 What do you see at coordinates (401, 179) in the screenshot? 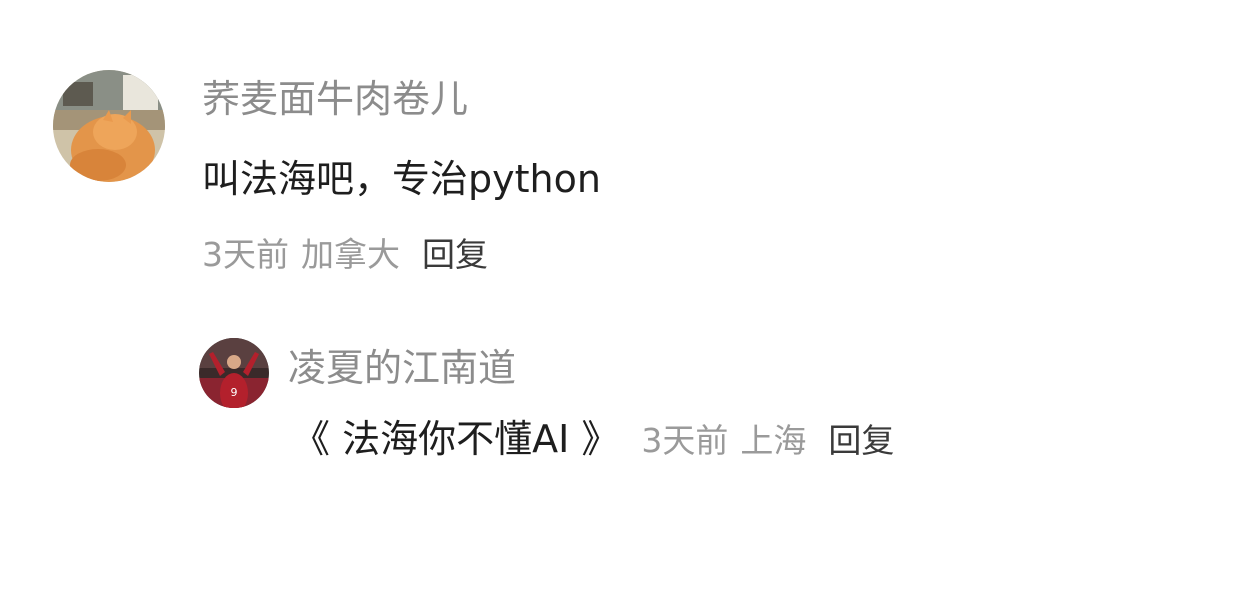
I see `comment-text: 叫法海吧，专治python` at bounding box center [401, 179].